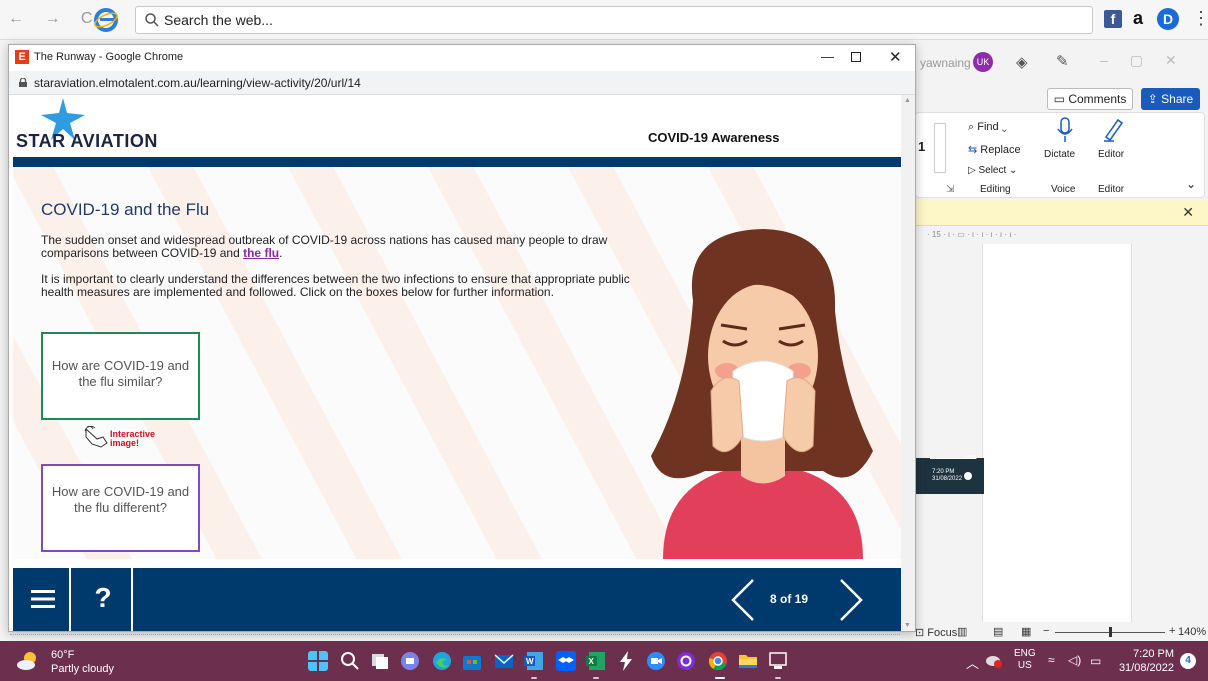  What do you see at coordinates (120, 508) in the screenshot?
I see `different-info-box: How are COVID-19 and the flu different?` at bounding box center [120, 508].